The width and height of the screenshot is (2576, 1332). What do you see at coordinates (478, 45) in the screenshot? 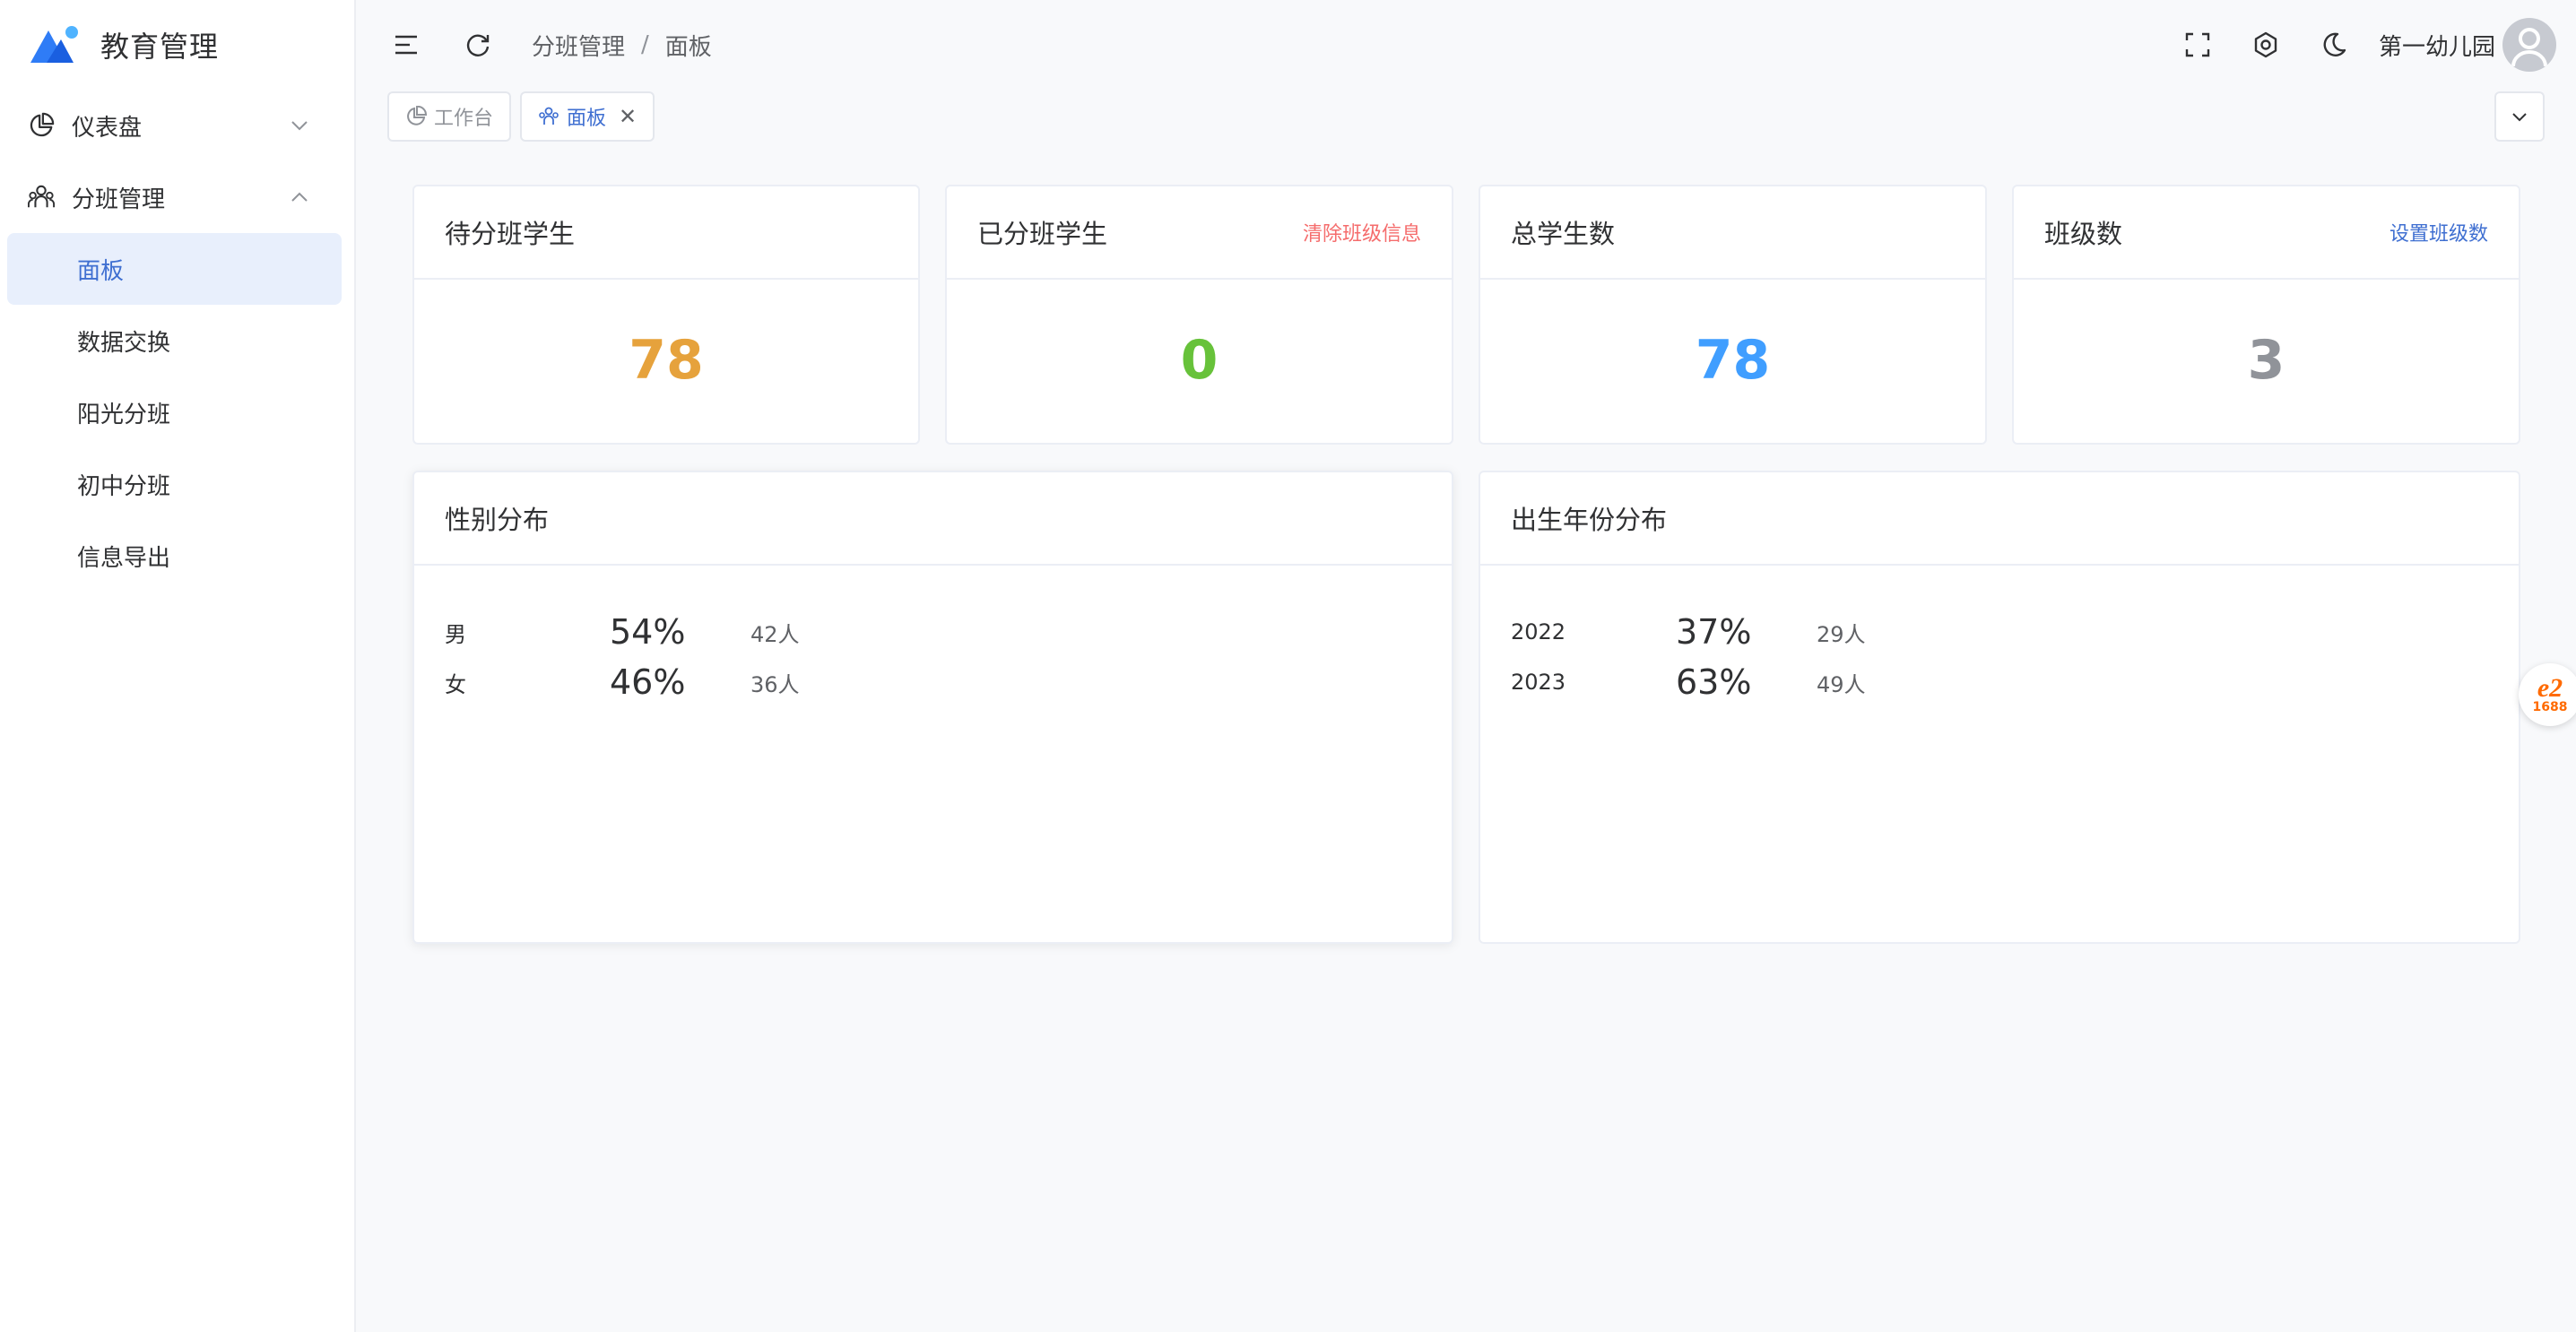
I see `refresh-icon` at bounding box center [478, 45].